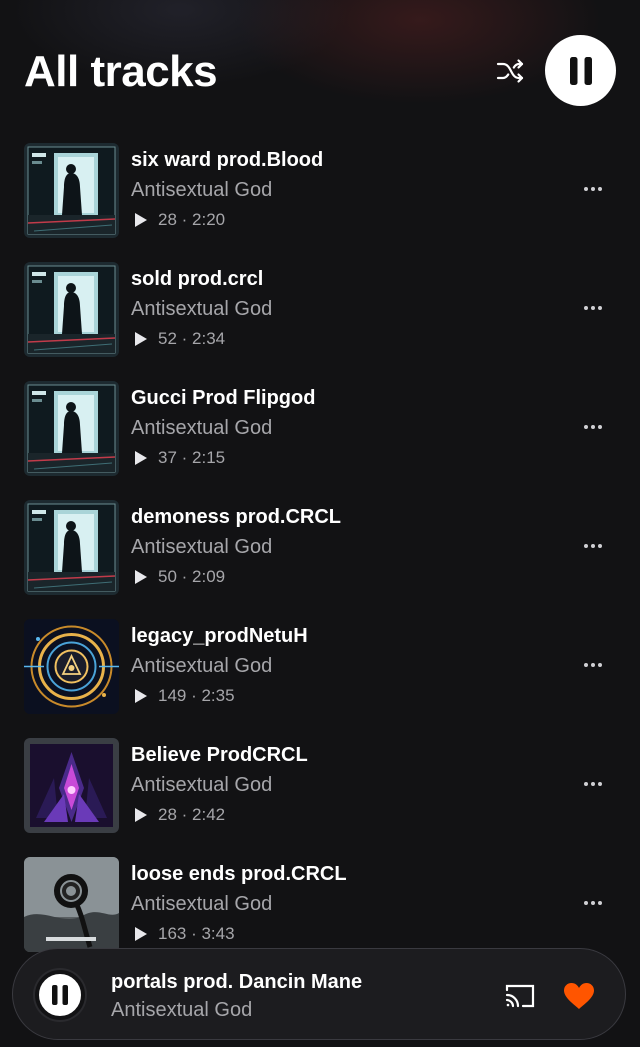 This screenshot has width=640, height=1047. What do you see at coordinates (192, 457) in the screenshot?
I see `play-count-duration: 37 · 2:15` at bounding box center [192, 457].